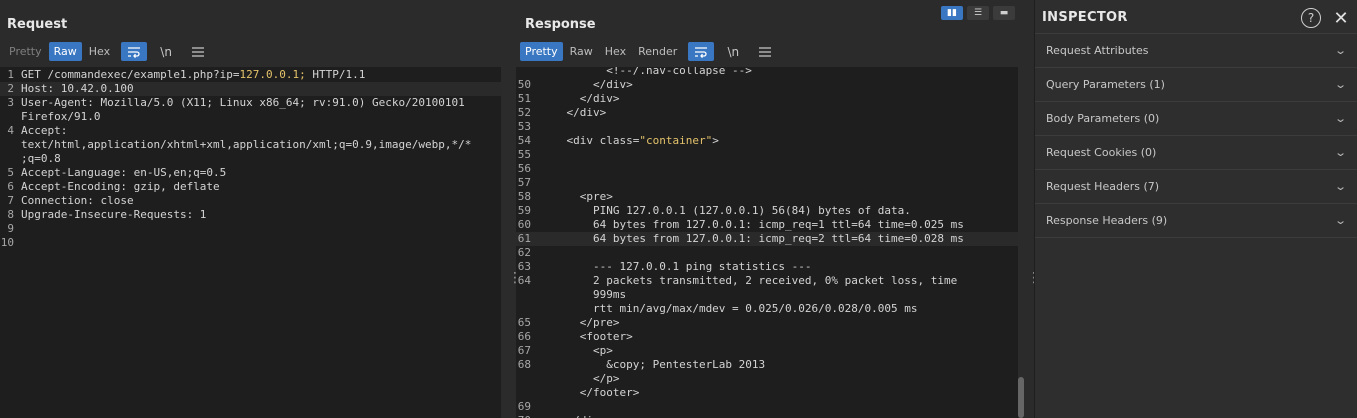 The image size is (1357, 418). I want to click on line-text: ;q=0.8, so click(41, 159).